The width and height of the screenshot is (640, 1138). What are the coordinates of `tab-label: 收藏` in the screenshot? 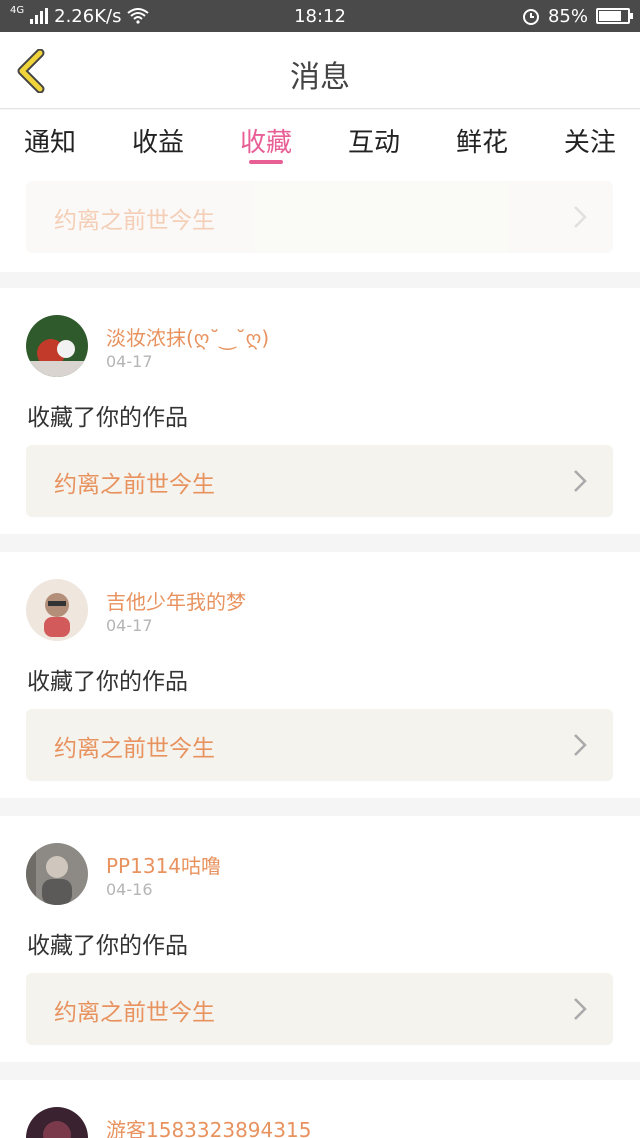 It's located at (265, 143).